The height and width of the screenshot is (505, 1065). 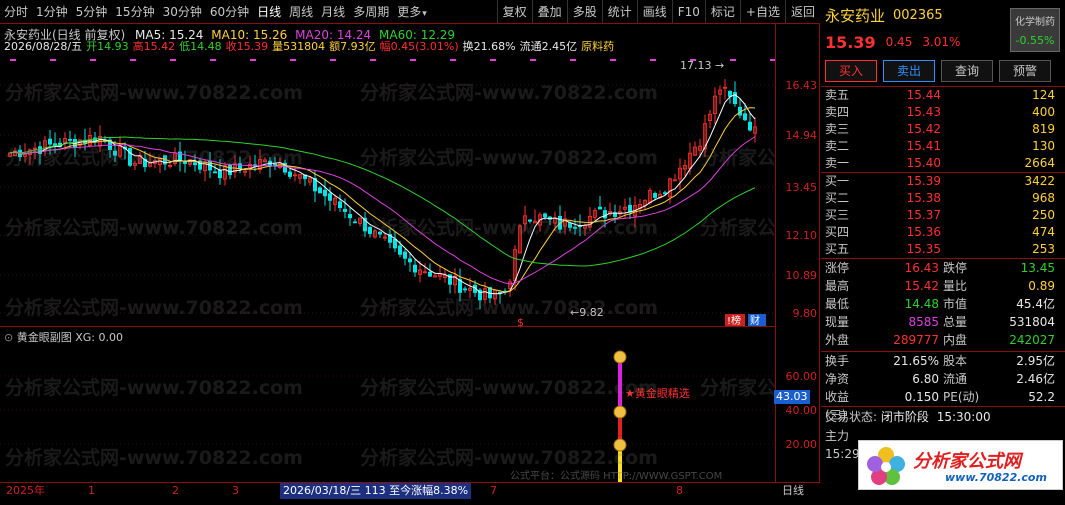 I want to click on toolbar-button: 画线, so click(x=654, y=12).